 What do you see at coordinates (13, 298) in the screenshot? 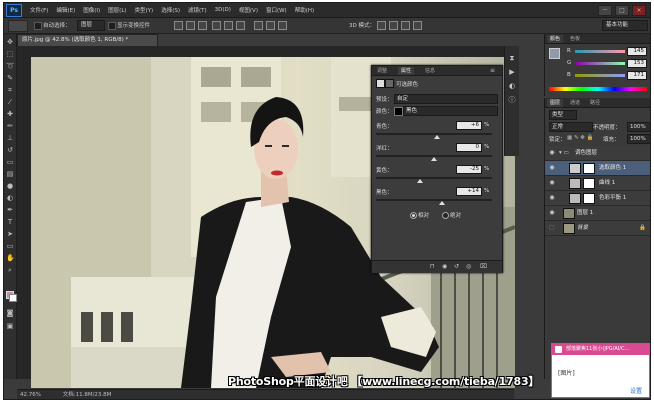
I see `background-color-swatch` at bounding box center [13, 298].